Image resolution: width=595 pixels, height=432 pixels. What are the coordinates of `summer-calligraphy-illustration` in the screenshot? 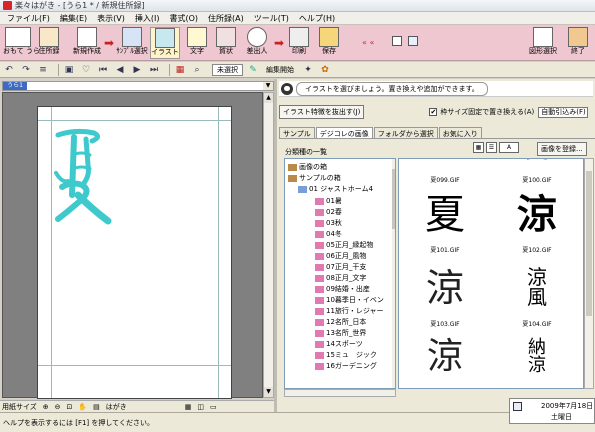 It's located at (83, 175).